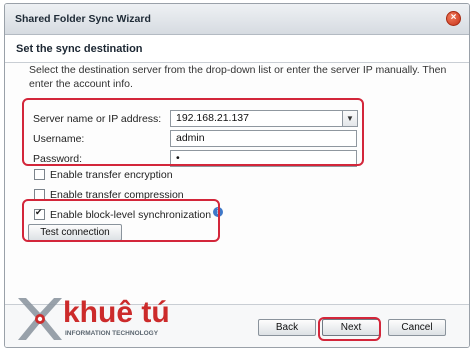  What do you see at coordinates (237, 19) in the screenshot?
I see `title-bar: Shared Folder Sync Wizard ×` at bounding box center [237, 19].